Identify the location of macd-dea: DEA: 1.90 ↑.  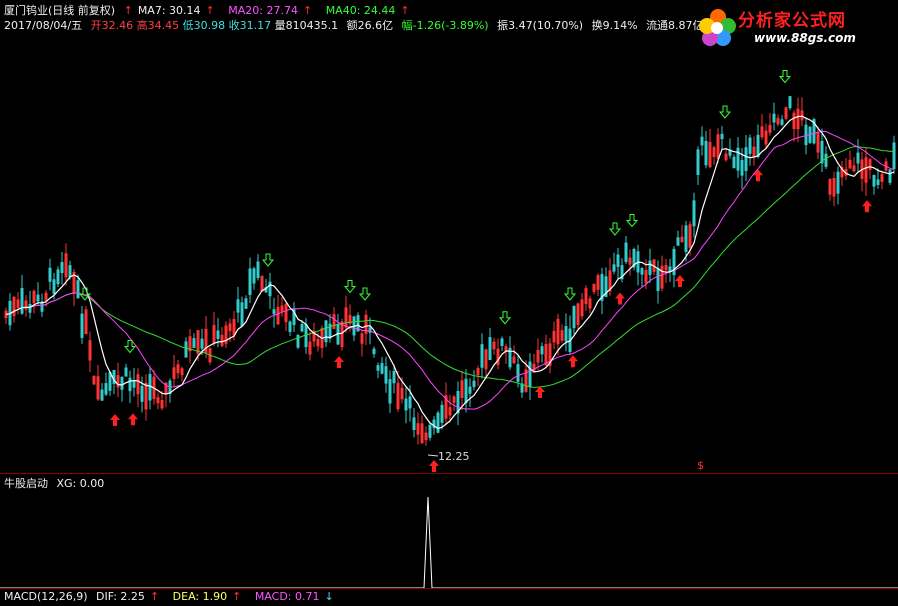
(210, 596).